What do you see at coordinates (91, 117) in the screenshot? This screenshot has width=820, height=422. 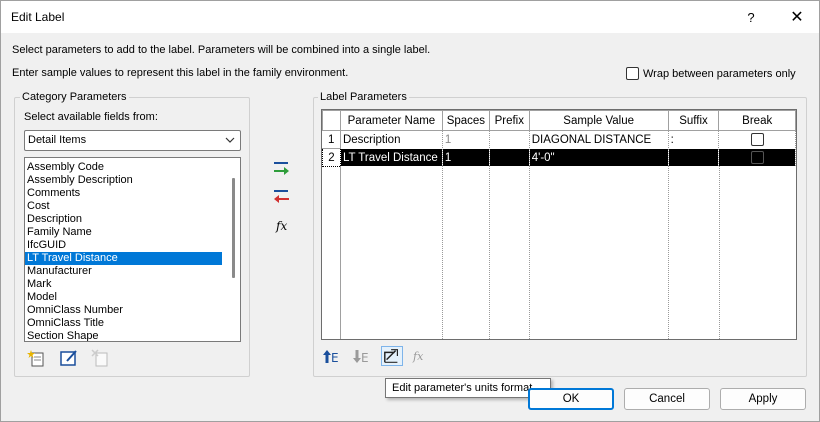 I see `fields-from-label: Select available fields from:` at bounding box center [91, 117].